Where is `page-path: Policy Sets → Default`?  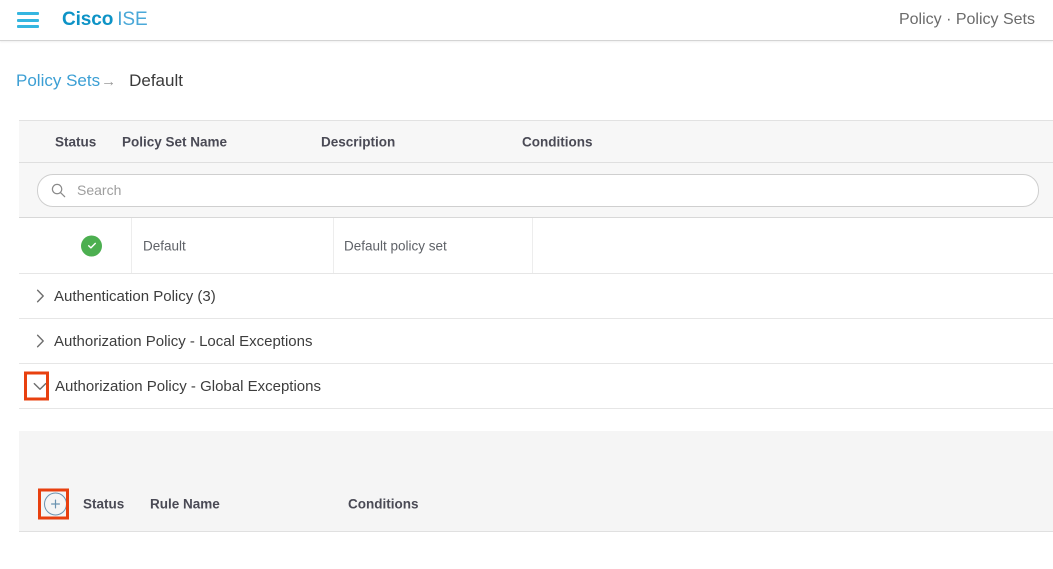
page-path: Policy Sets → Default is located at coordinates (526, 66).